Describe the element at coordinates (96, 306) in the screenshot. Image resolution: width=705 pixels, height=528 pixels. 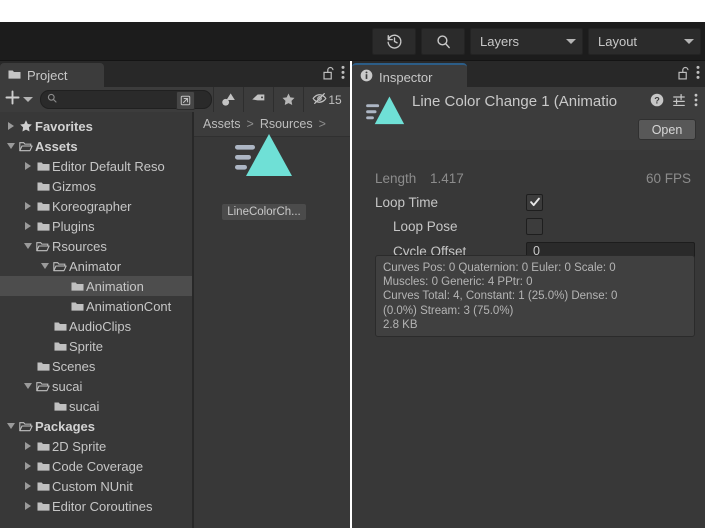
I see `tree-item-animationcont: AnimationCont` at that location.